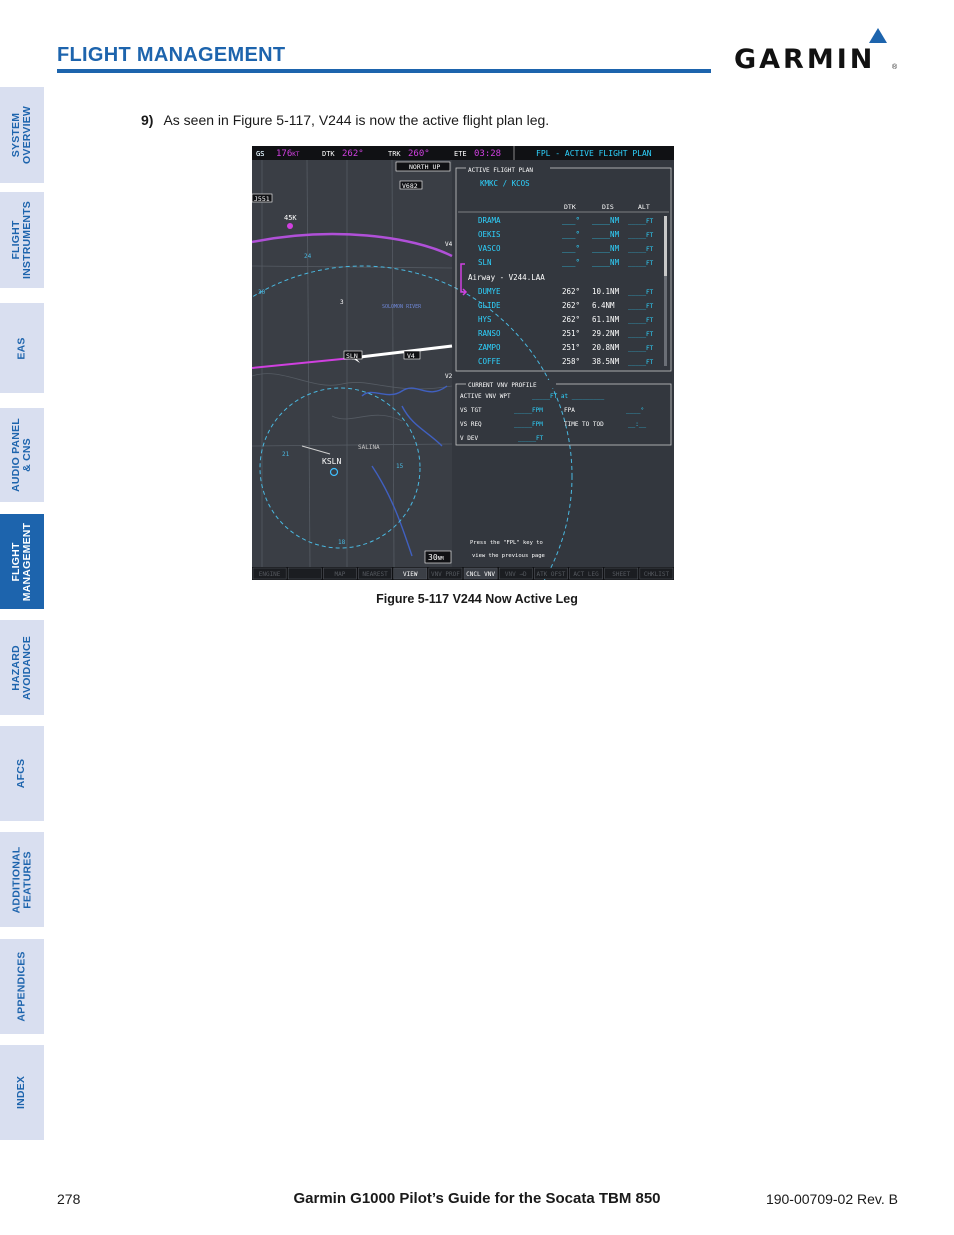  I want to click on sidebar-tab-eas: EAS, so click(22, 348).